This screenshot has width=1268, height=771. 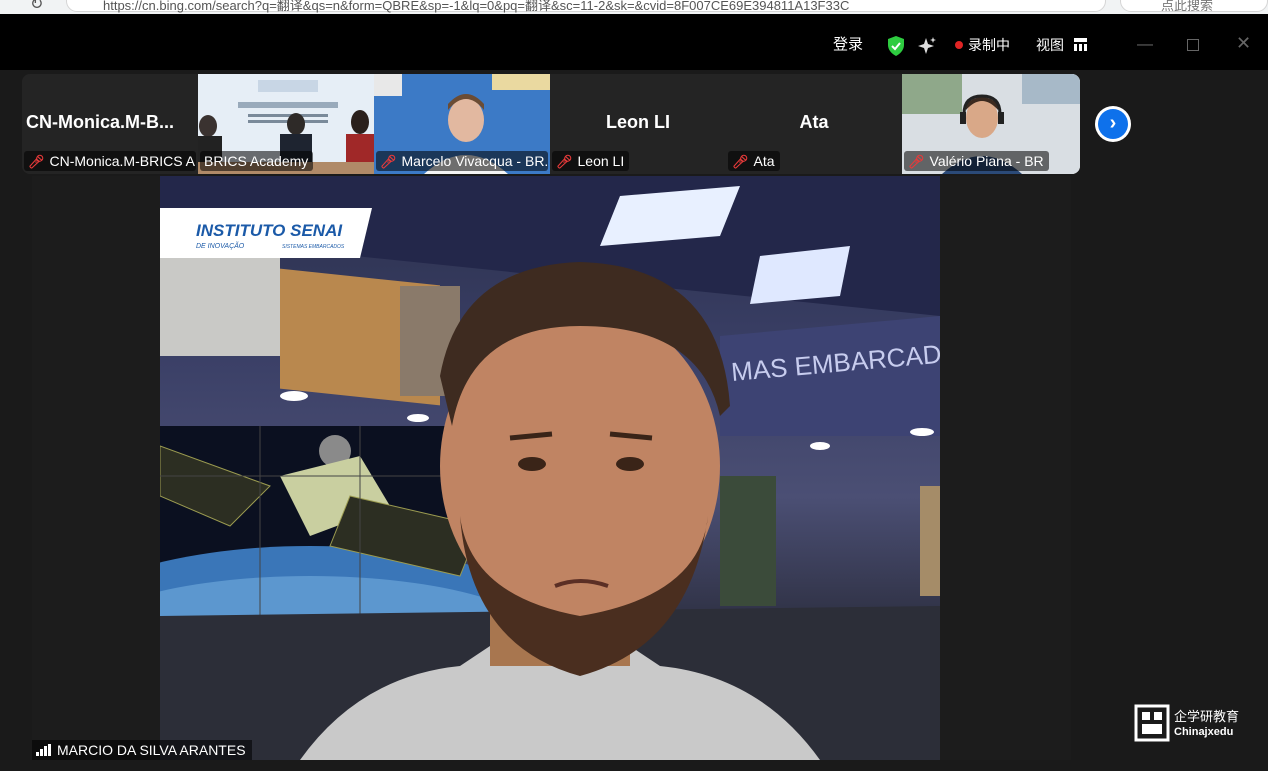 What do you see at coordinates (1207, 717) in the screenshot?
I see `watermark-cn-text: 企学研教育` at bounding box center [1207, 717].